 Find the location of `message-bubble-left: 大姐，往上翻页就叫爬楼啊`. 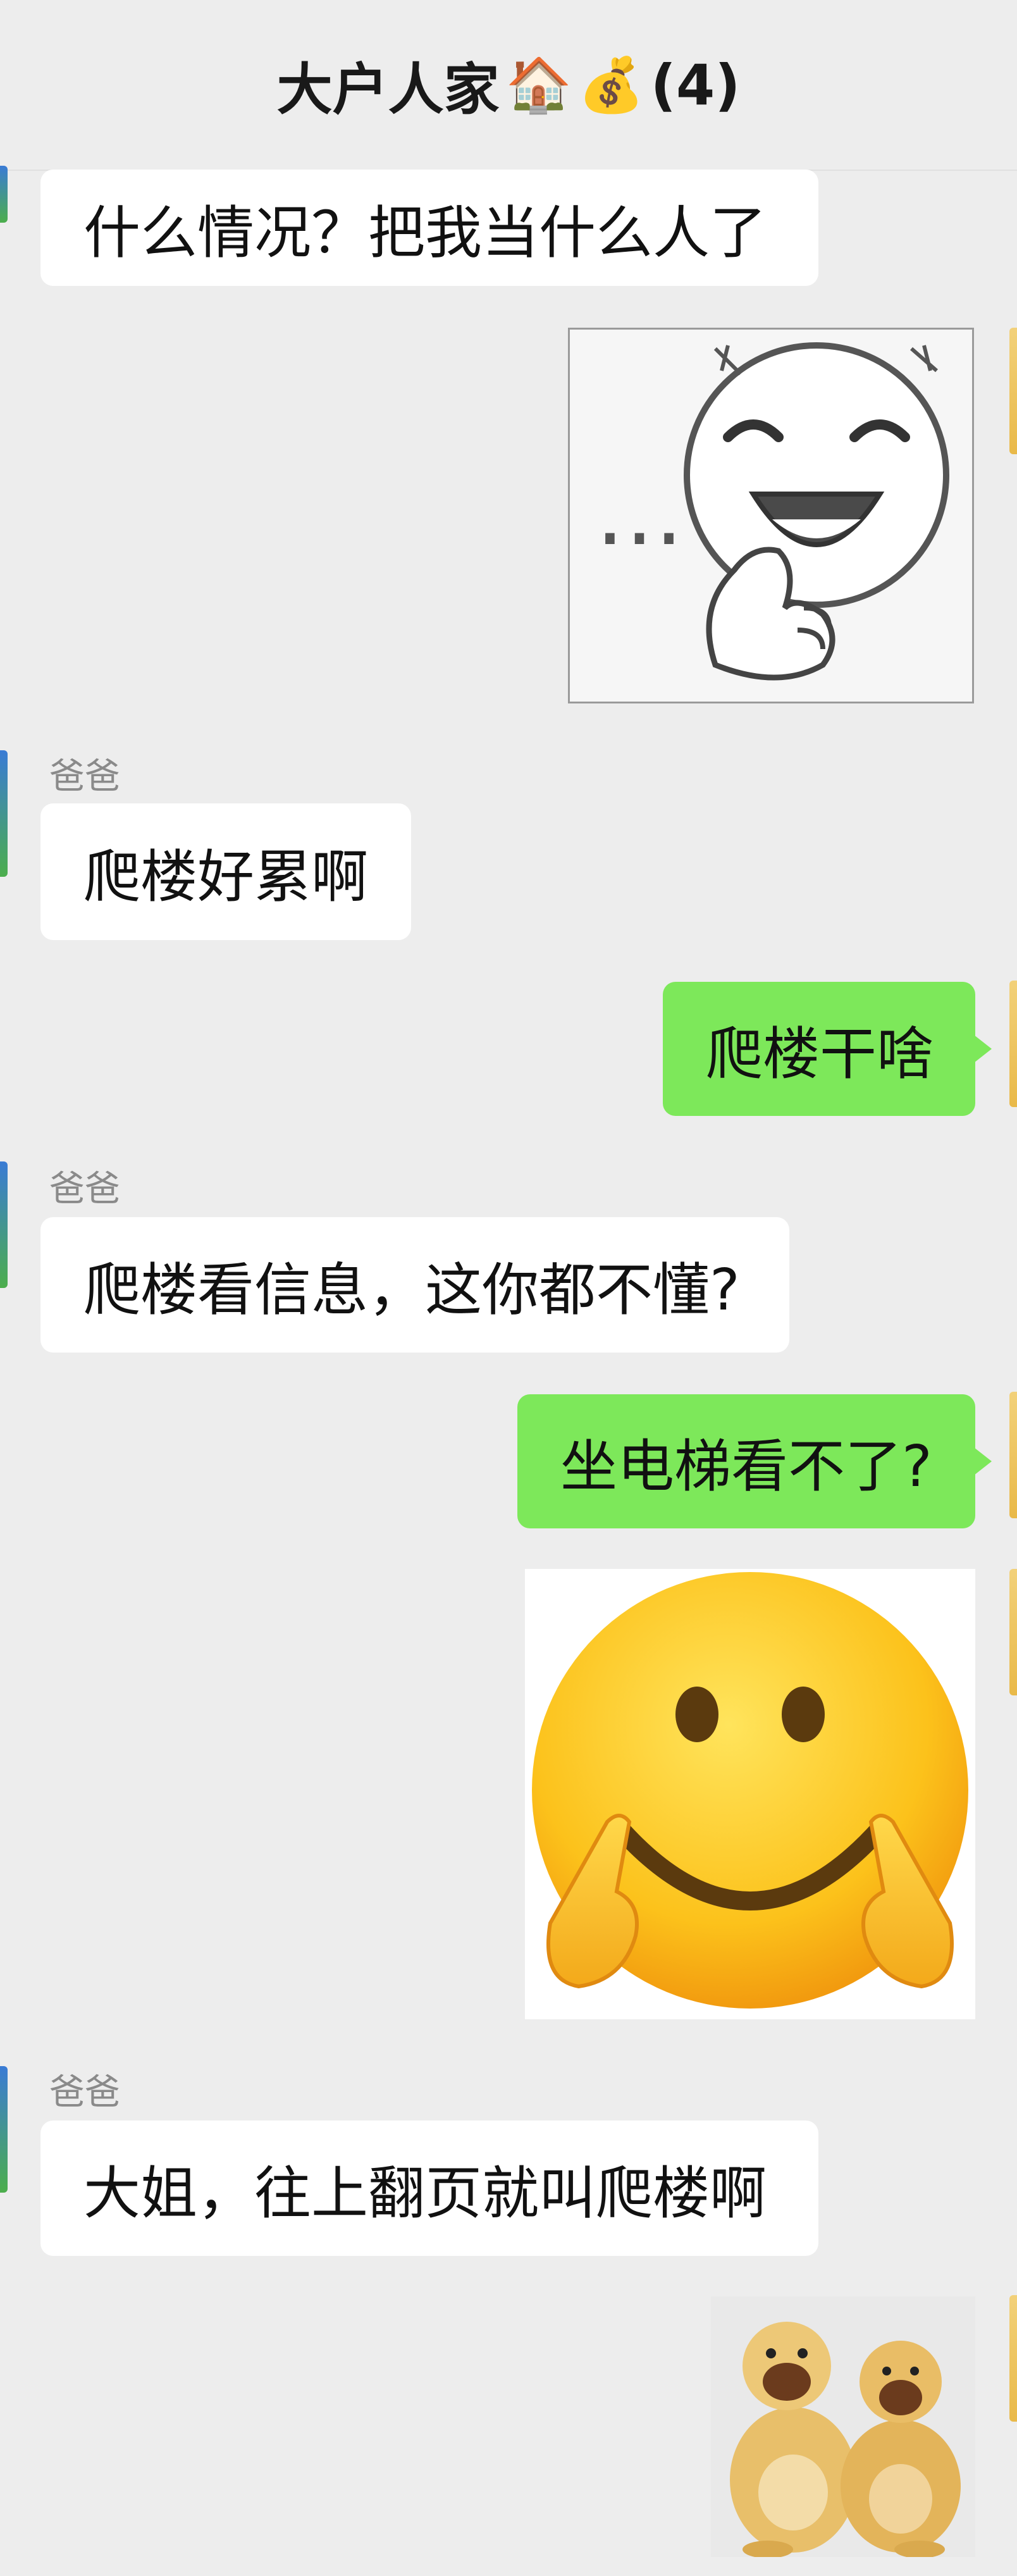

message-bubble-left: 大姐，往上翻页就叫爬楼啊 is located at coordinates (429, 2188).